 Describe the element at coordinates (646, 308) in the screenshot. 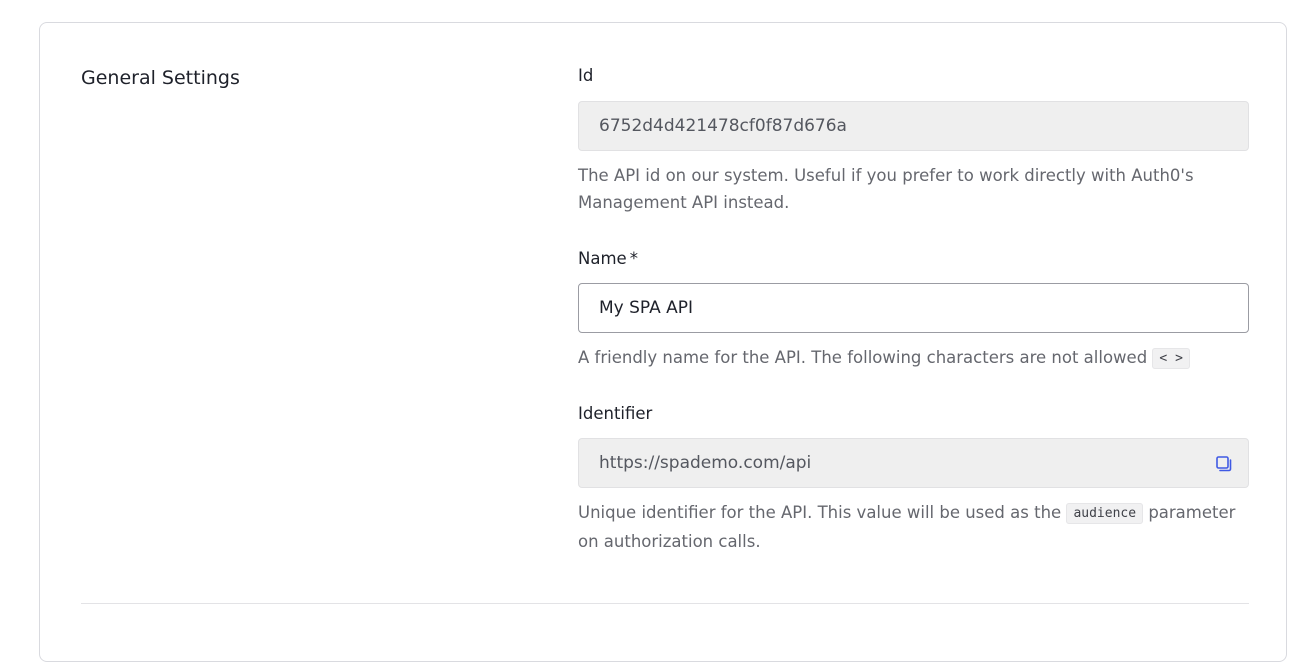

I see `name-value: My SPA API` at that location.